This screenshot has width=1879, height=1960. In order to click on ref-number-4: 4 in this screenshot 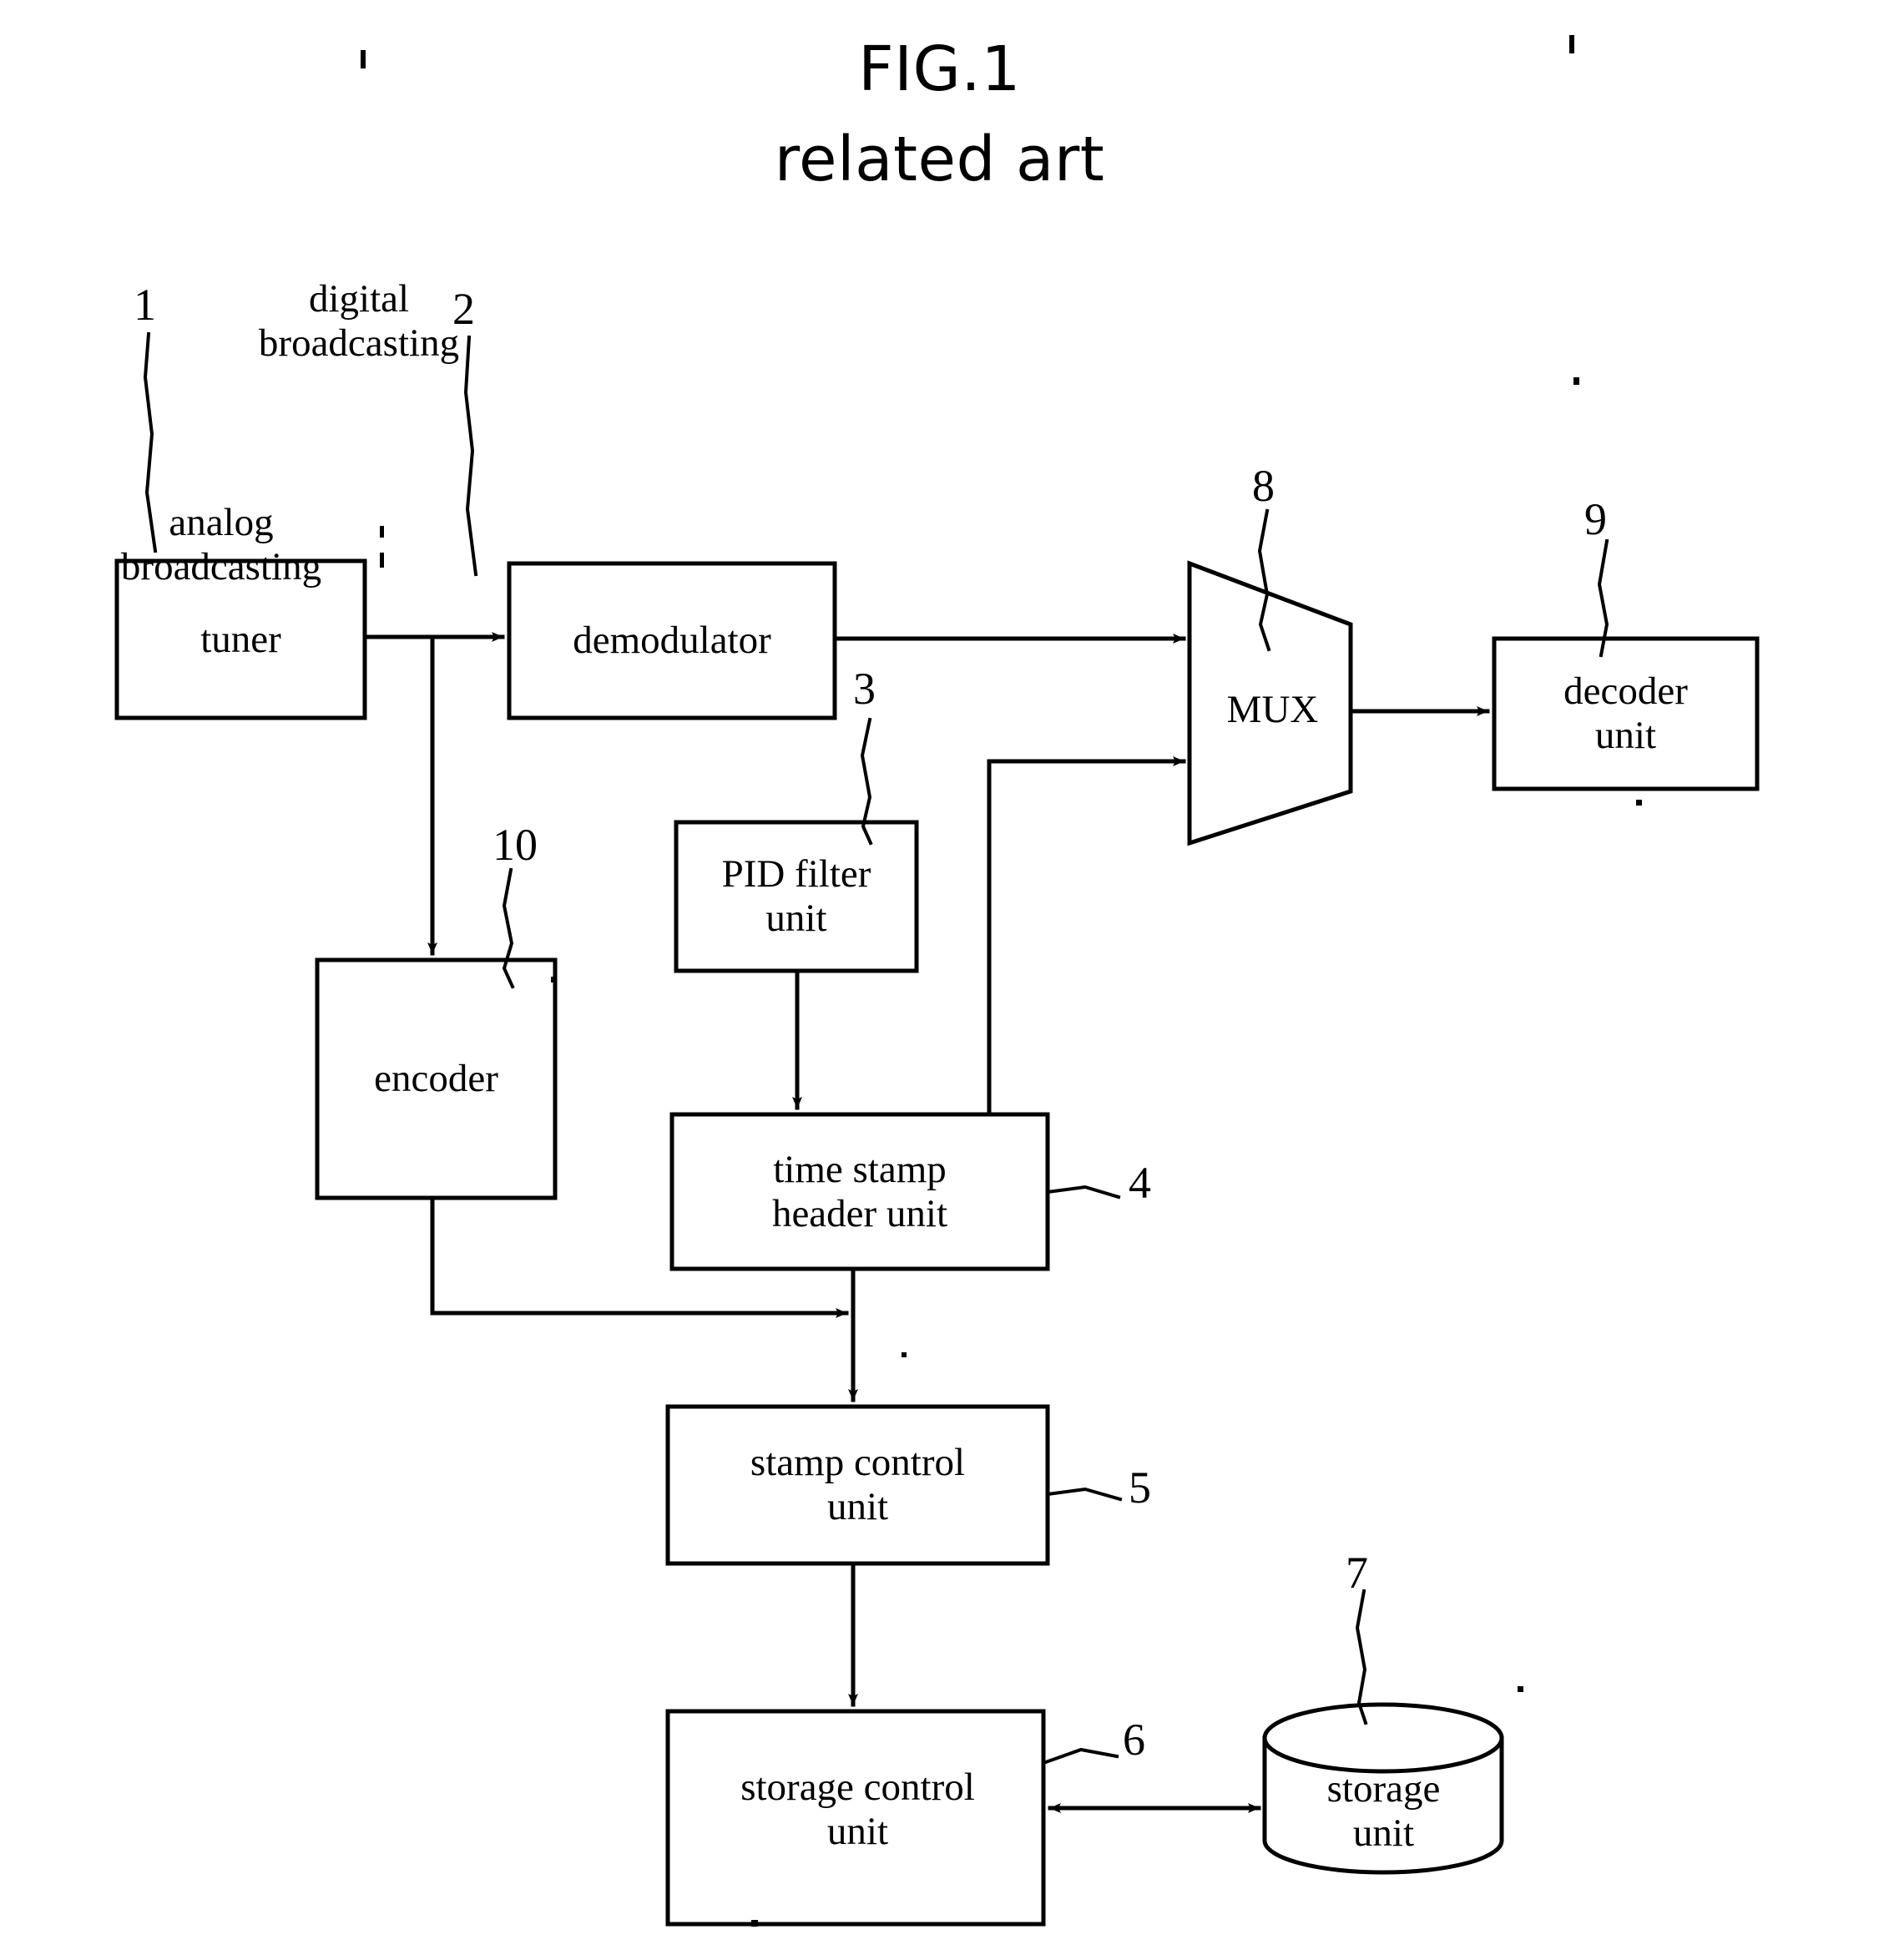, I will do `click(1140, 1183)`.